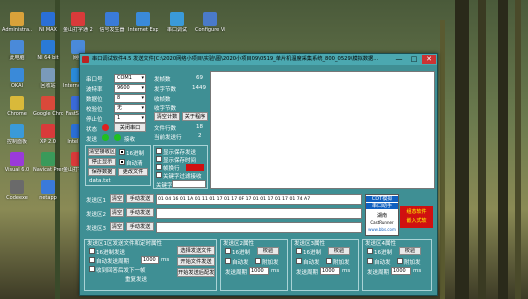 The width and height of the screenshot is (528, 299). I want to click on close-port-button: 关闭串口, so click(130, 127).